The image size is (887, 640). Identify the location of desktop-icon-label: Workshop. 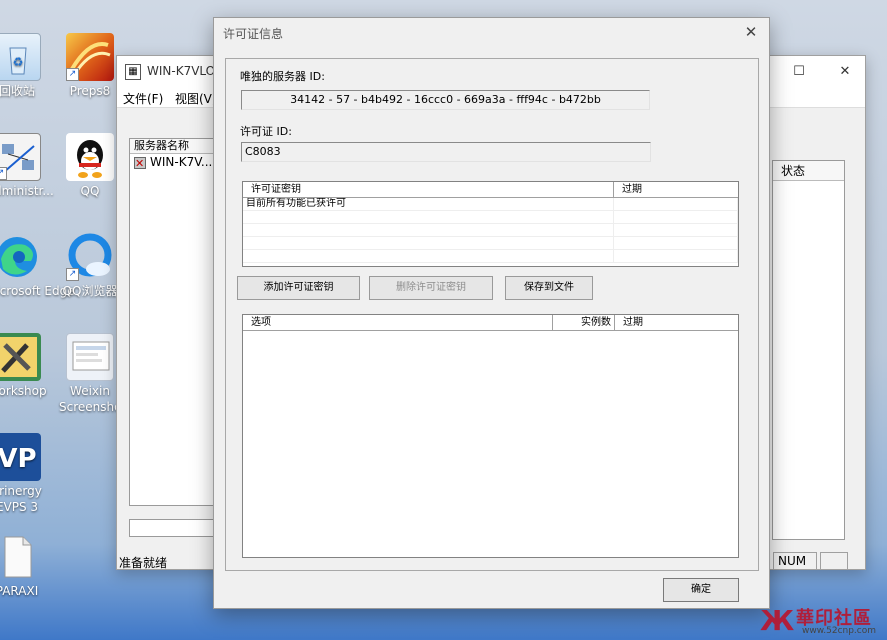
(23, 391).